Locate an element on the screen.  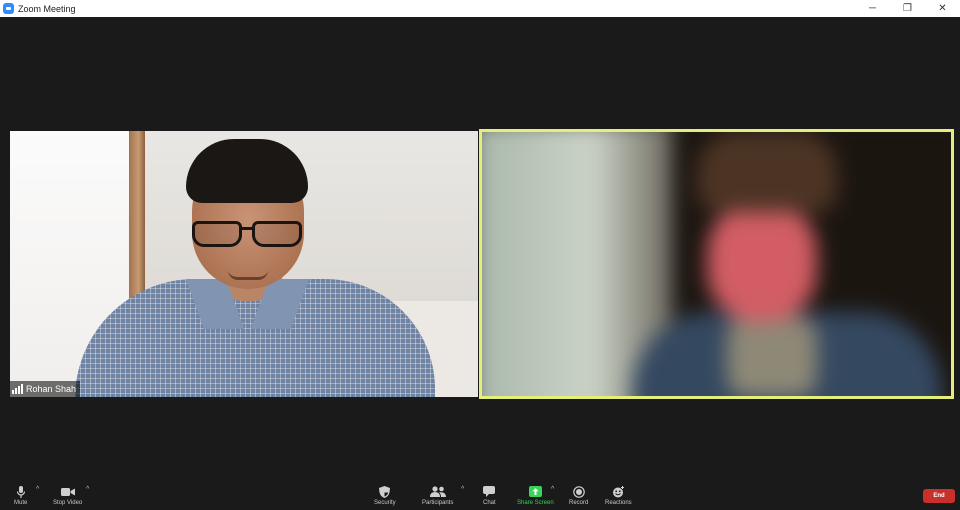
chat-bubble-icon is located at coordinates (489, 491).